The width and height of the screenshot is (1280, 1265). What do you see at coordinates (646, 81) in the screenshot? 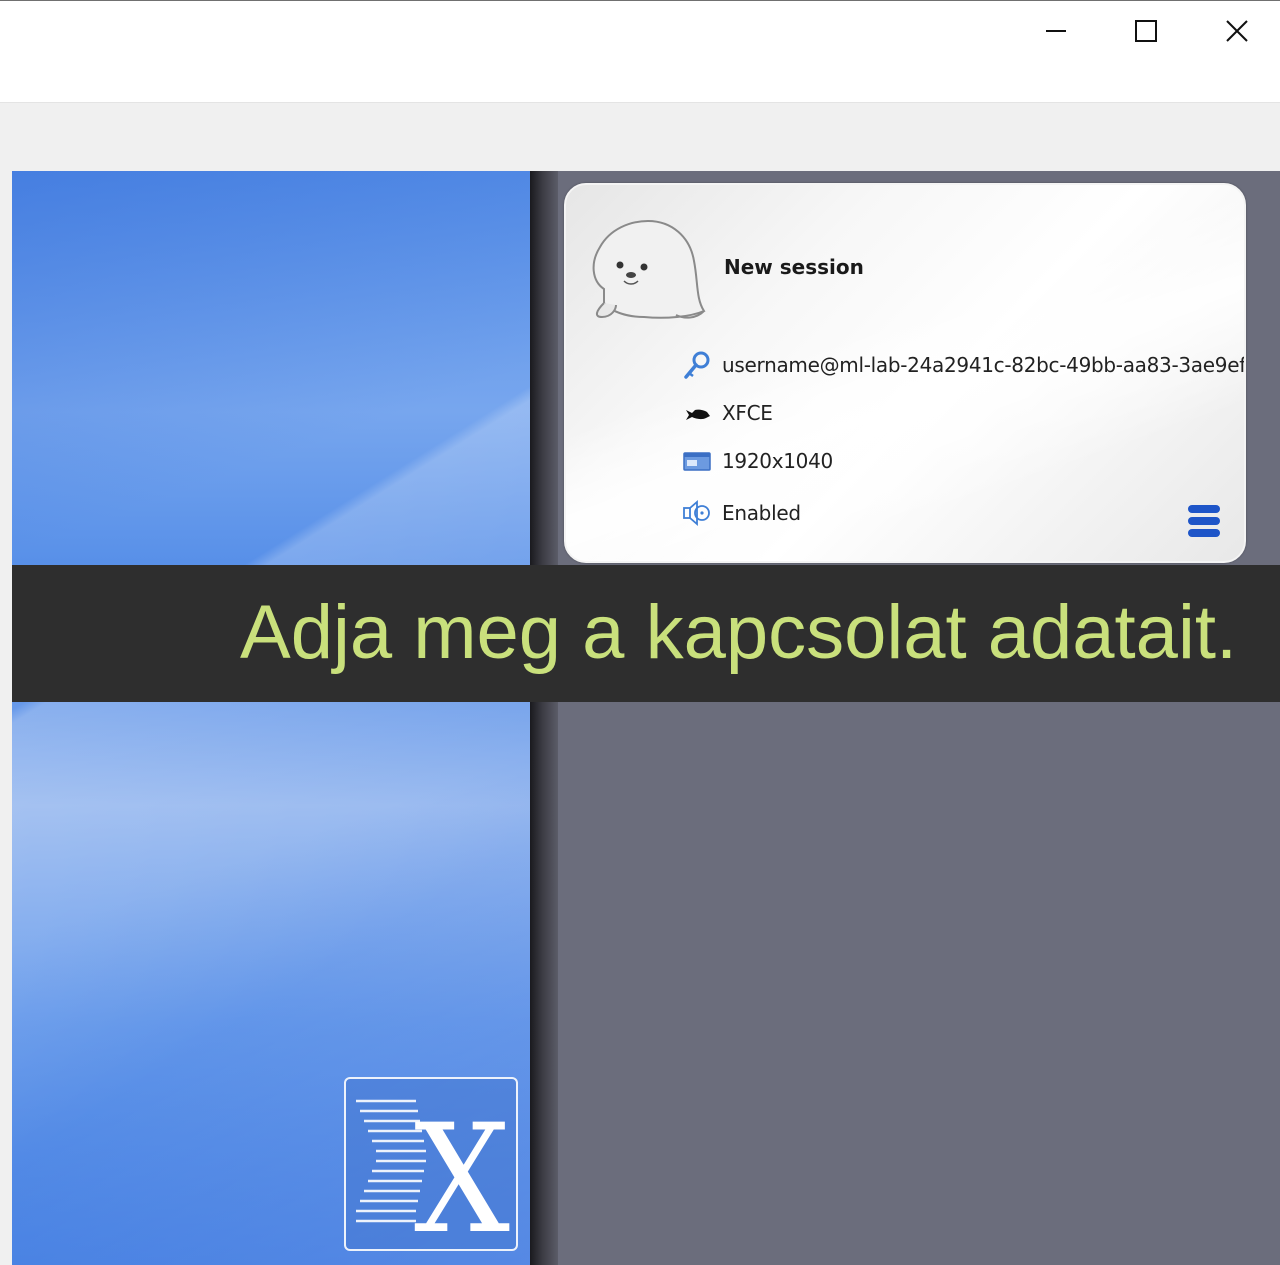
I see `menu-bar` at bounding box center [646, 81].